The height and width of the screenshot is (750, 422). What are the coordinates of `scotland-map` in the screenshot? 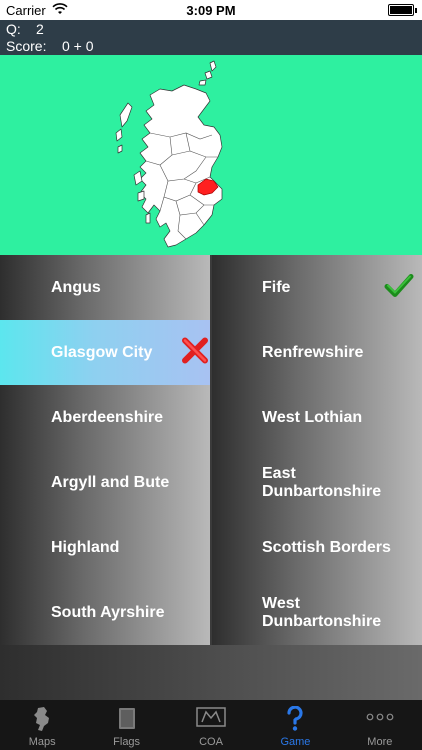 It's located at (169, 154).